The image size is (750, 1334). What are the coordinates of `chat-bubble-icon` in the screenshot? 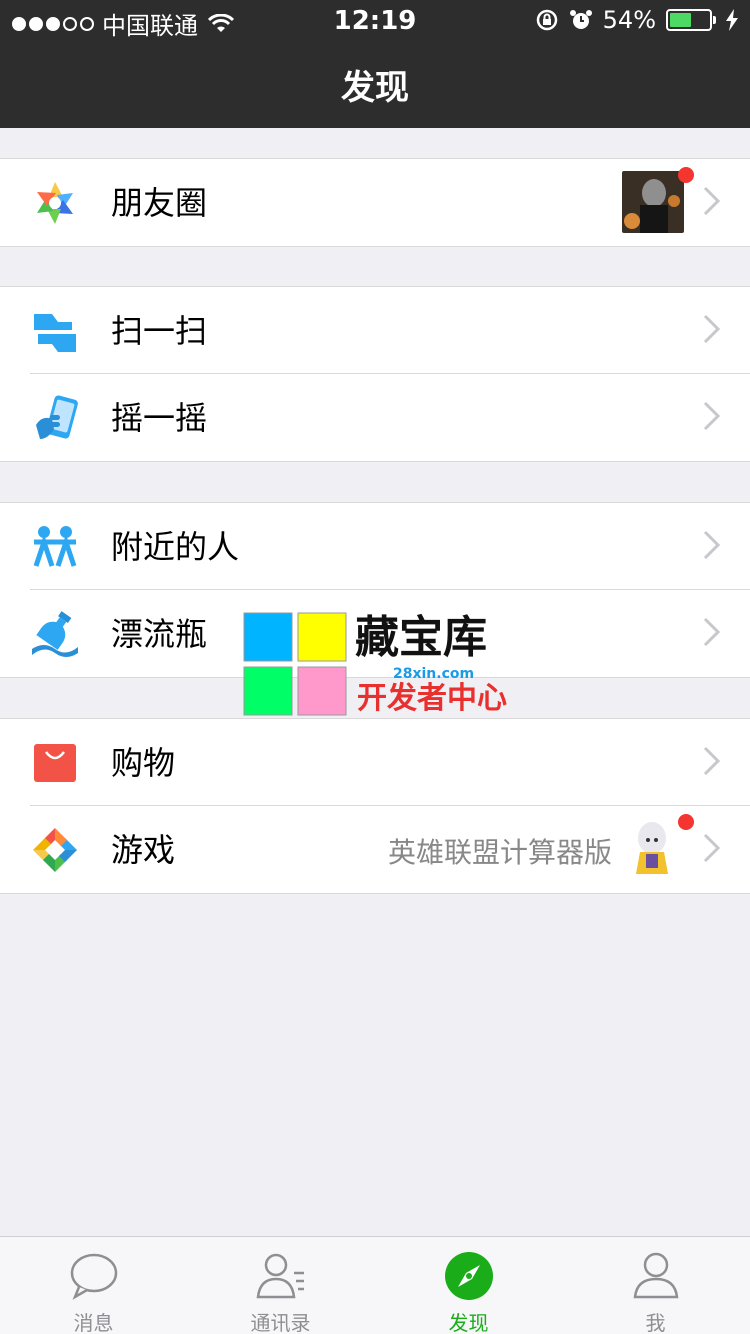 It's located at (94, 1276).